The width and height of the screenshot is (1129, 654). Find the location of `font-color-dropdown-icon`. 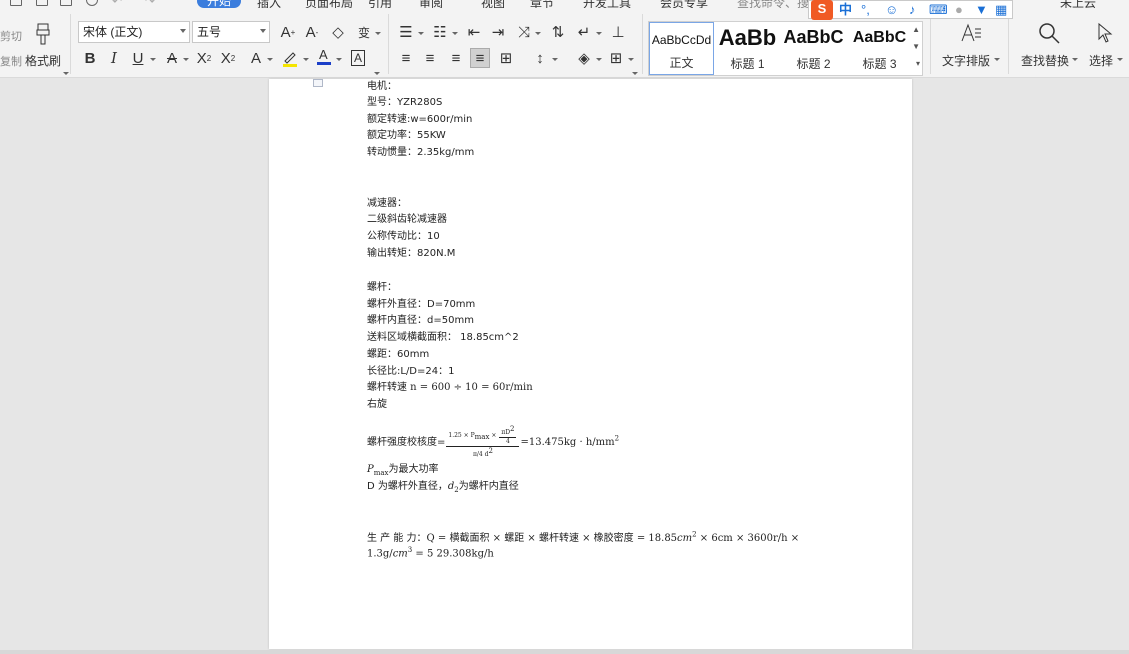

font-color-dropdown-icon is located at coordinates (339, 59).